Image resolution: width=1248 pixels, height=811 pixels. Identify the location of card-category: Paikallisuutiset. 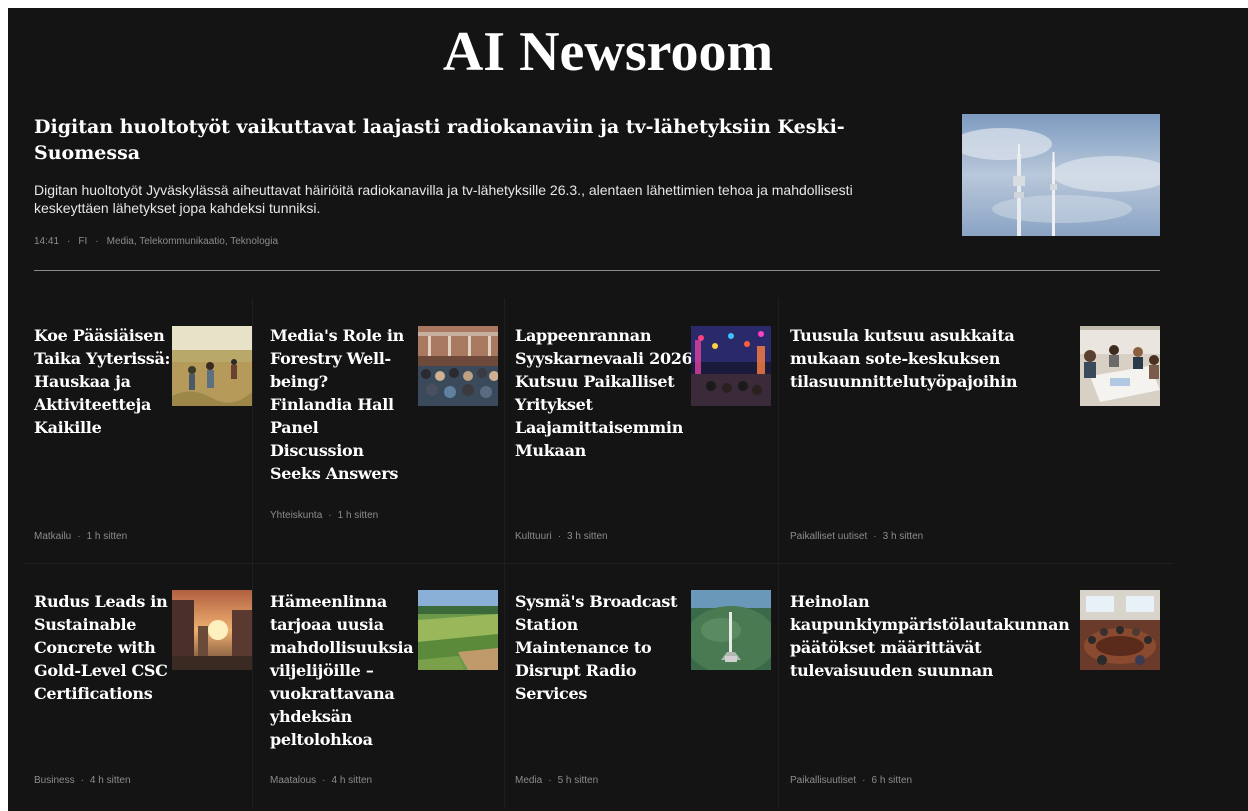
(823, 780).